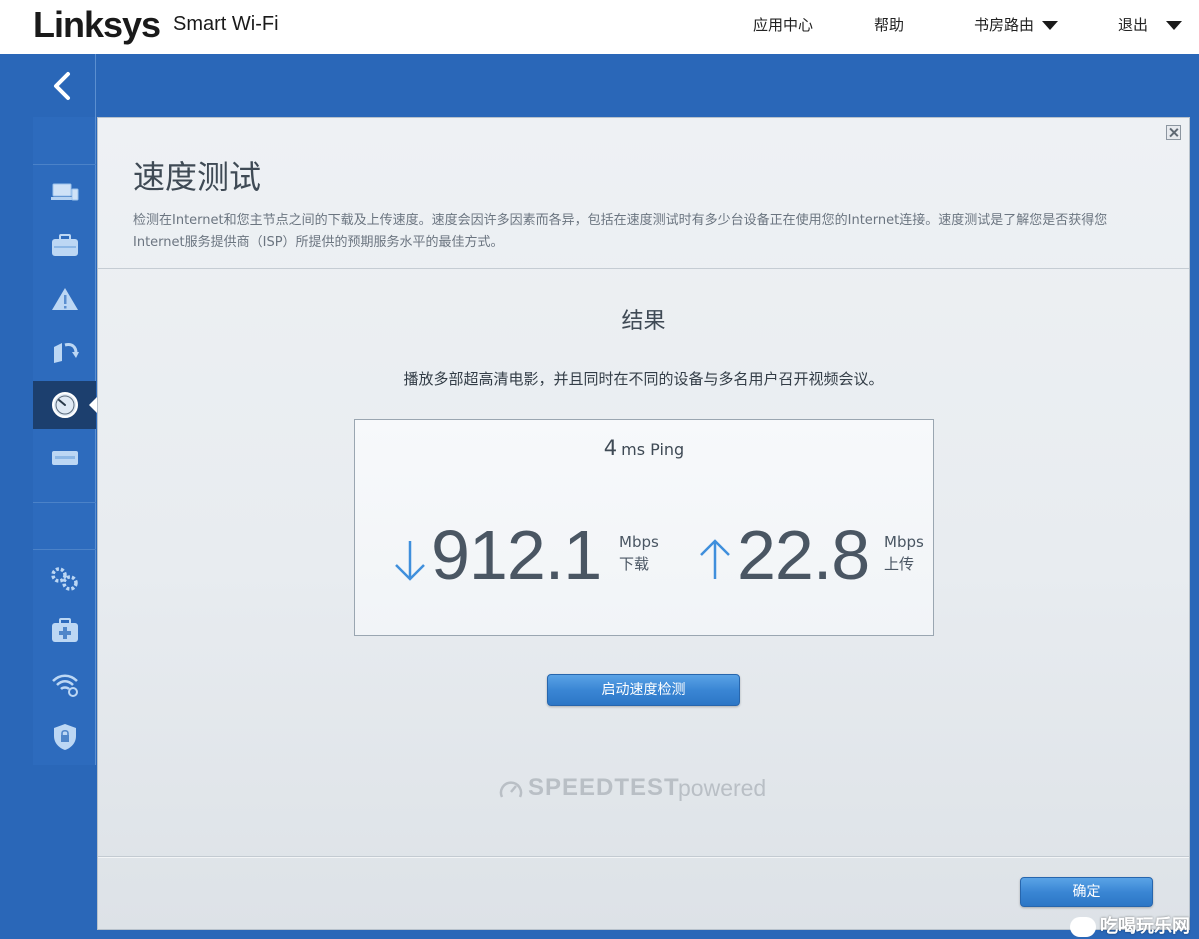 The image size is (1199, 939). What do you see at coordinates (643, 379) in the screenshot?
I see `results-description: 播放多部超高清电影，并且同时在不同的设备与多名用户召开视频会议。` at bounding box center [643, 379].